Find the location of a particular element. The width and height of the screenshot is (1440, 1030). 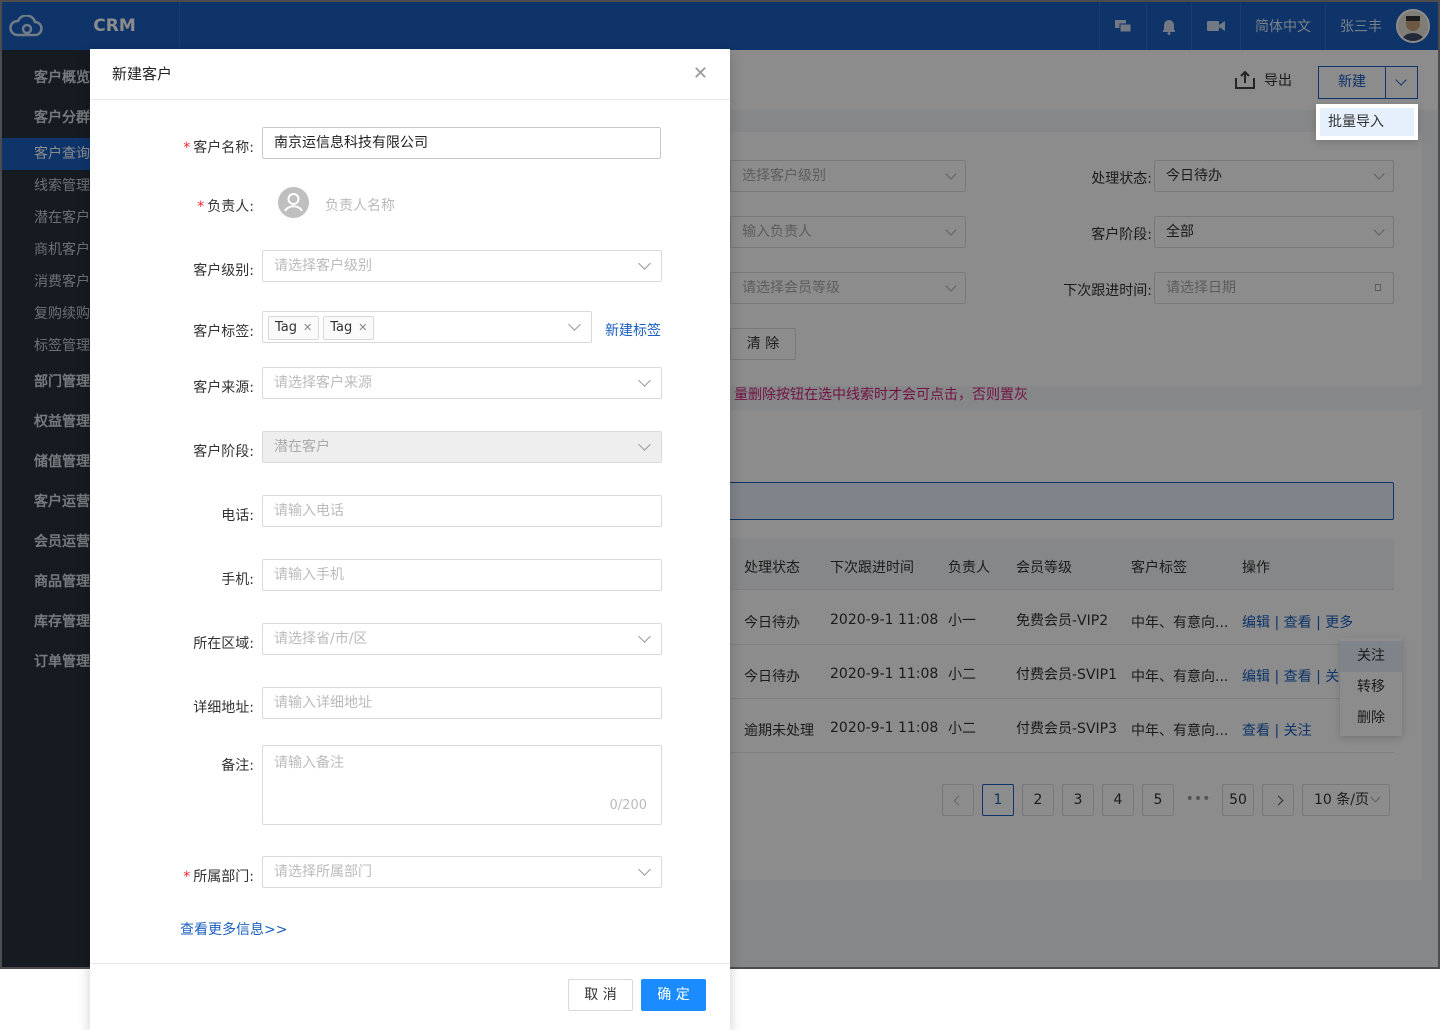

stage-select: 潜在客户 is located at coordinates (462, 447).